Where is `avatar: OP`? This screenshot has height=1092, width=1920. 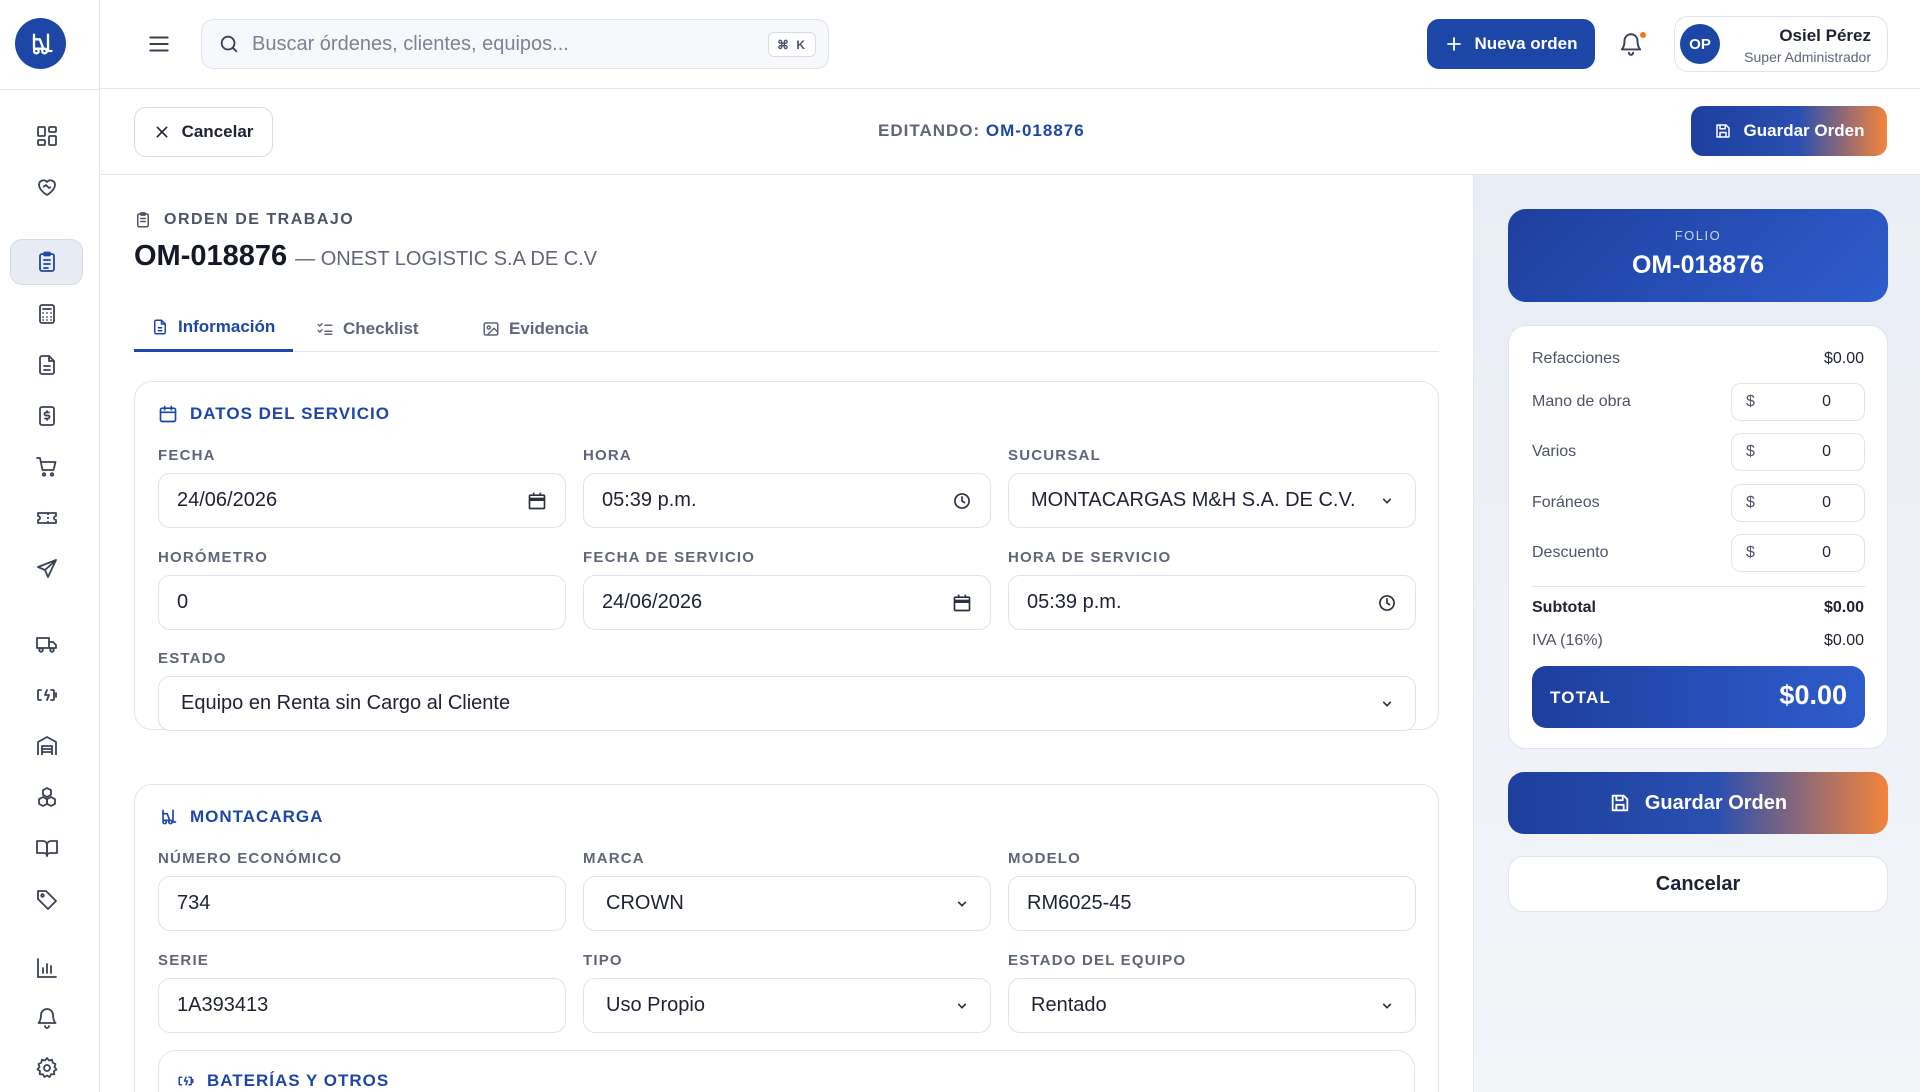 avatar: OP is located at coordinates (1700, 44).